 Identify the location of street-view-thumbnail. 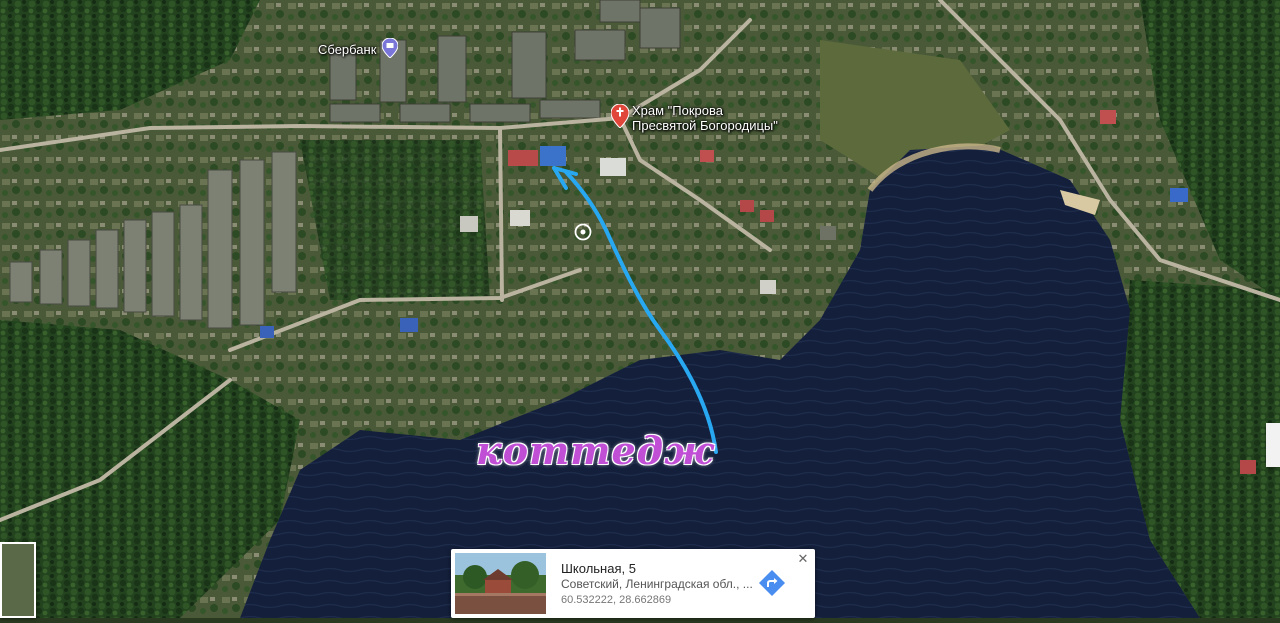
(500, 583).